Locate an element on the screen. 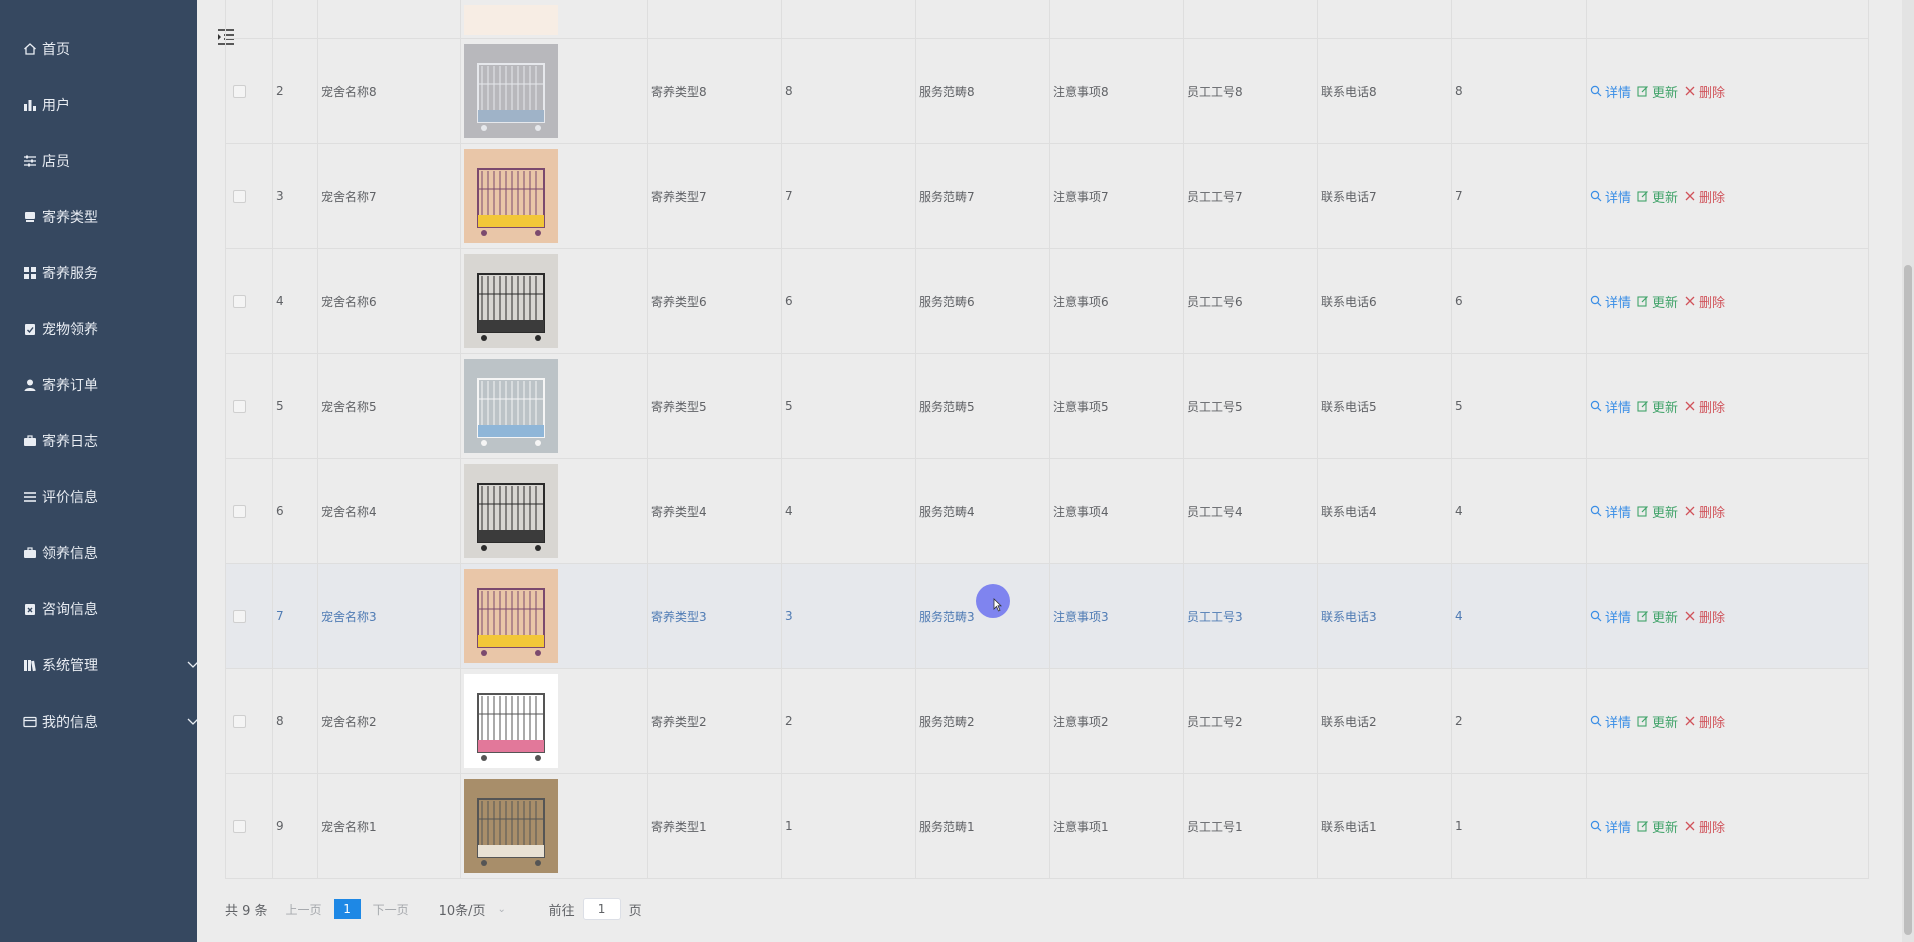 The height and width of the screenshot is (942, 1914). clipboard-x-icon is located at coordinates (30, 609).